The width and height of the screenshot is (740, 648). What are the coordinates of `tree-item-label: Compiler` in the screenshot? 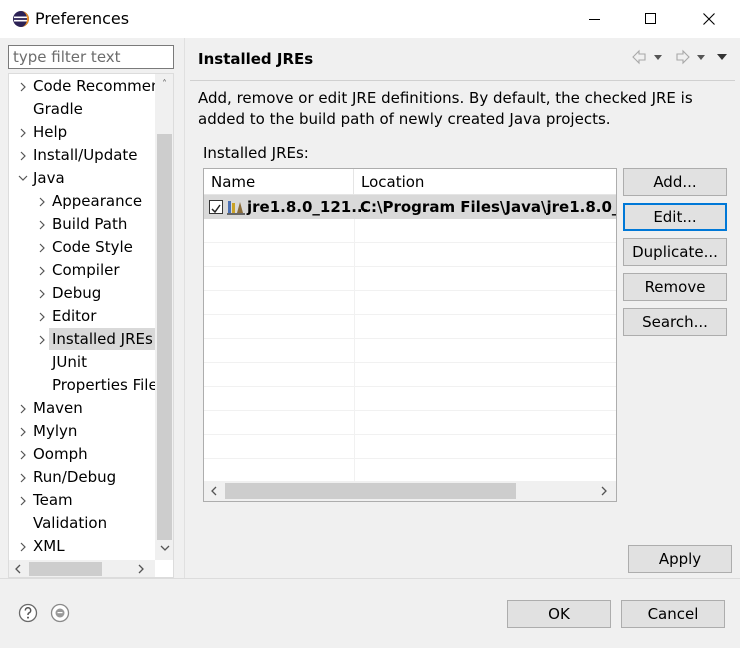 It's located at (86, 270).